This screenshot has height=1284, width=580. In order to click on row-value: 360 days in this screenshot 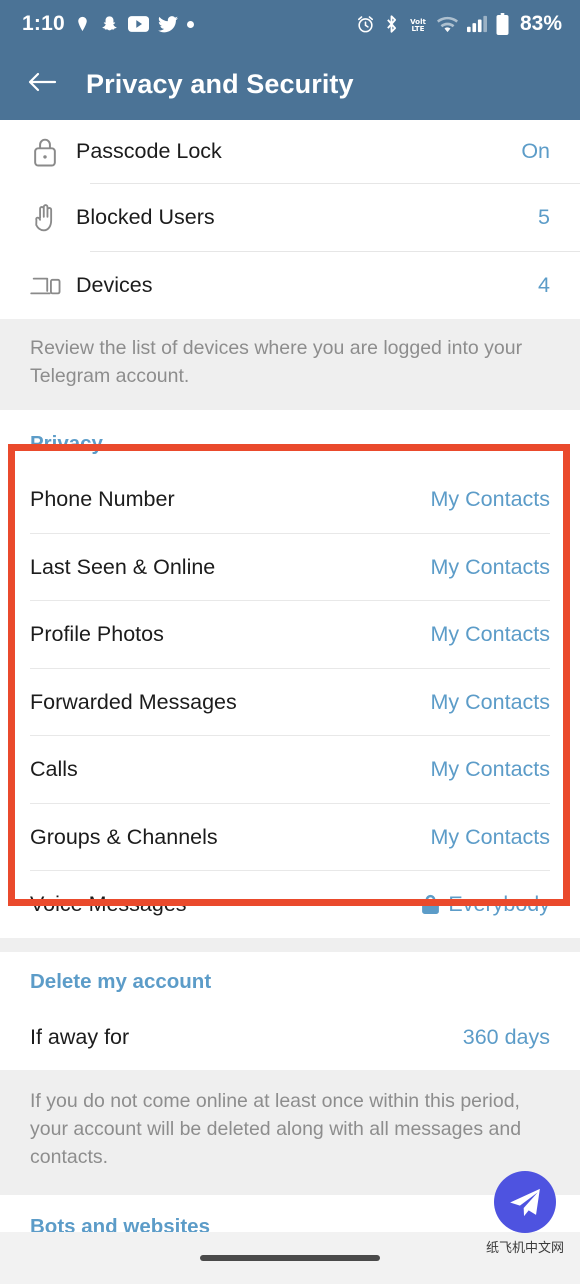, I will do `click(506, 1036)`.